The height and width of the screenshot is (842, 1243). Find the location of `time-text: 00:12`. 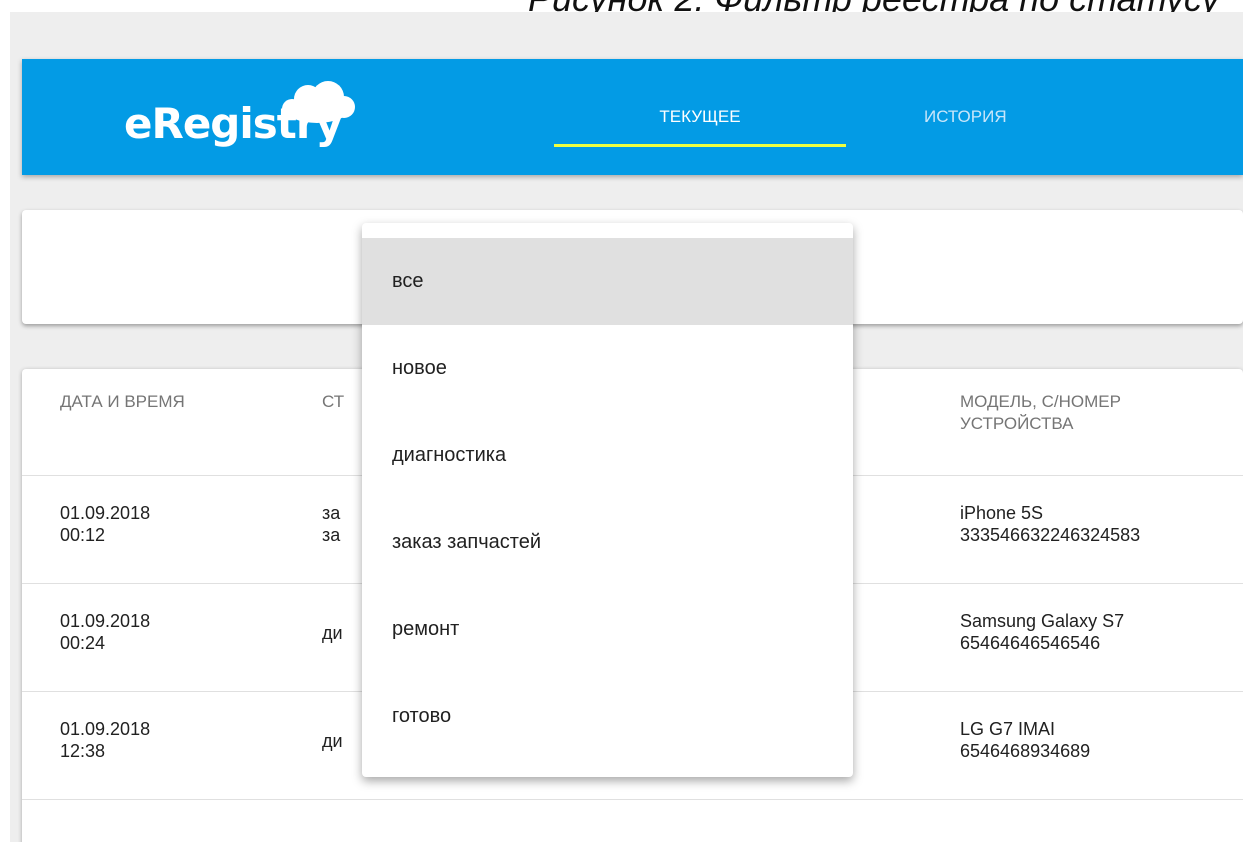

time-text: 00:12 is located at coordinates (83, 535).